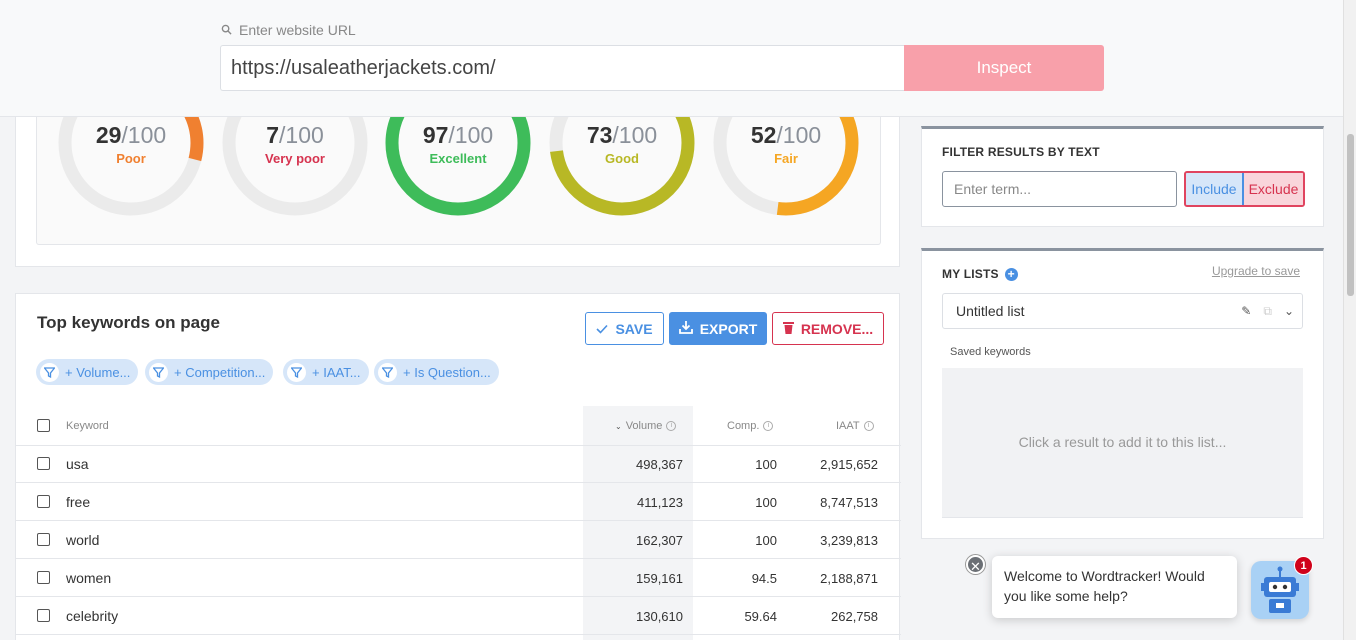  I want to click on save-button: SAVE, so click(624, 328).